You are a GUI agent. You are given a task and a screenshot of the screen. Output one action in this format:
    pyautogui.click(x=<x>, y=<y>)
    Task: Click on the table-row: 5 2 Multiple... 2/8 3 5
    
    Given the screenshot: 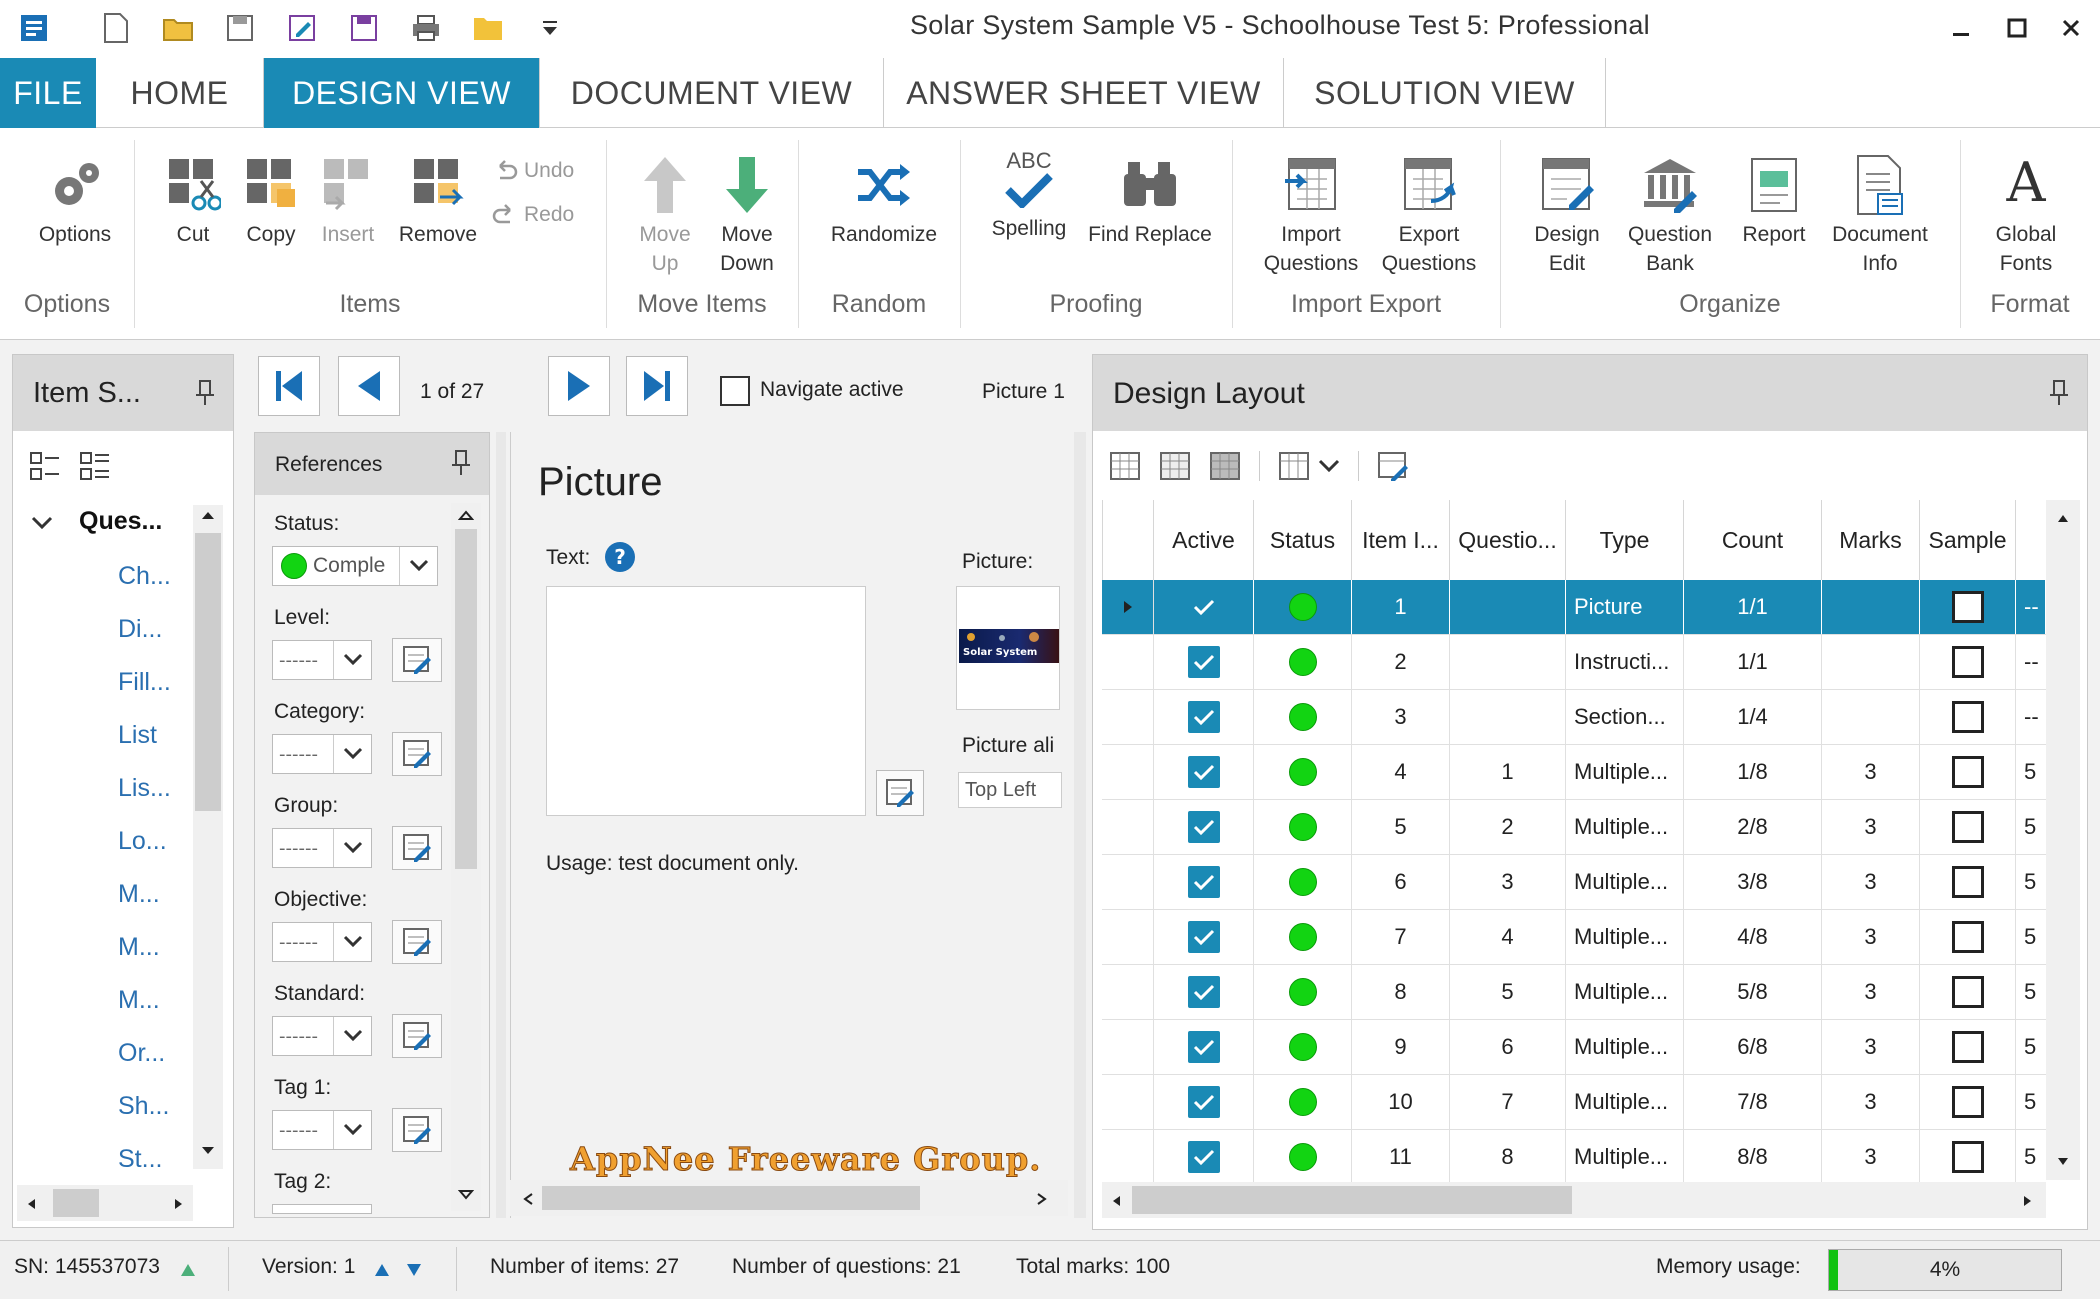 What is the action you would take?
    pyautogui.click(x=1574, y=827)
    